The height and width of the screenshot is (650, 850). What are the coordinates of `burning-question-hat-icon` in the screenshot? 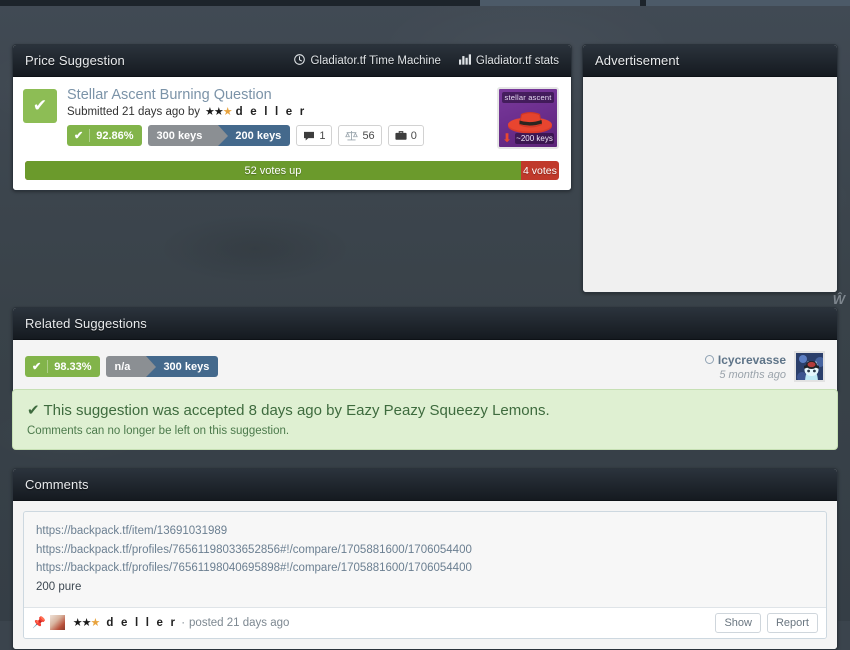 It's located at (530, 123).